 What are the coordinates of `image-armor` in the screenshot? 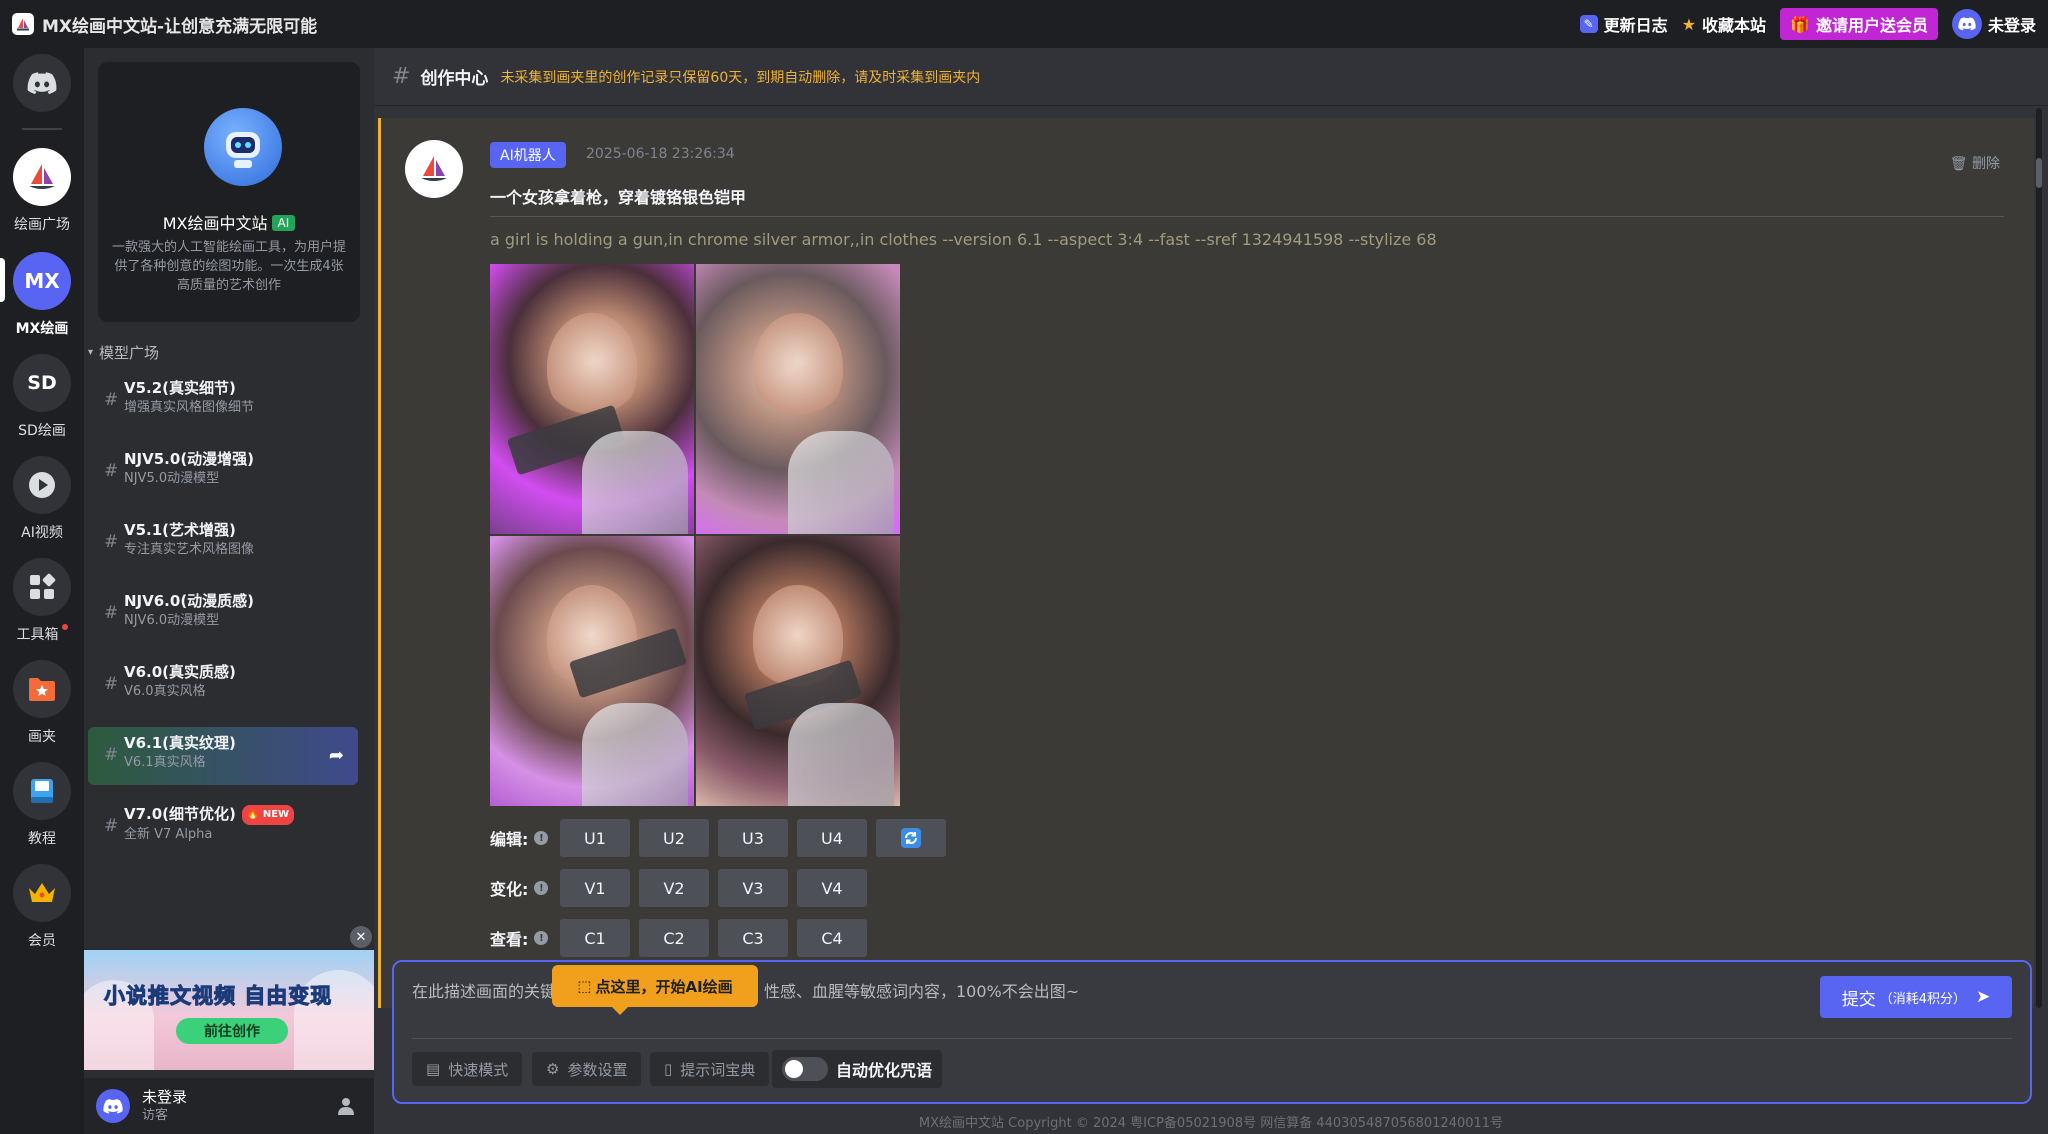 It's located at (840, 754).